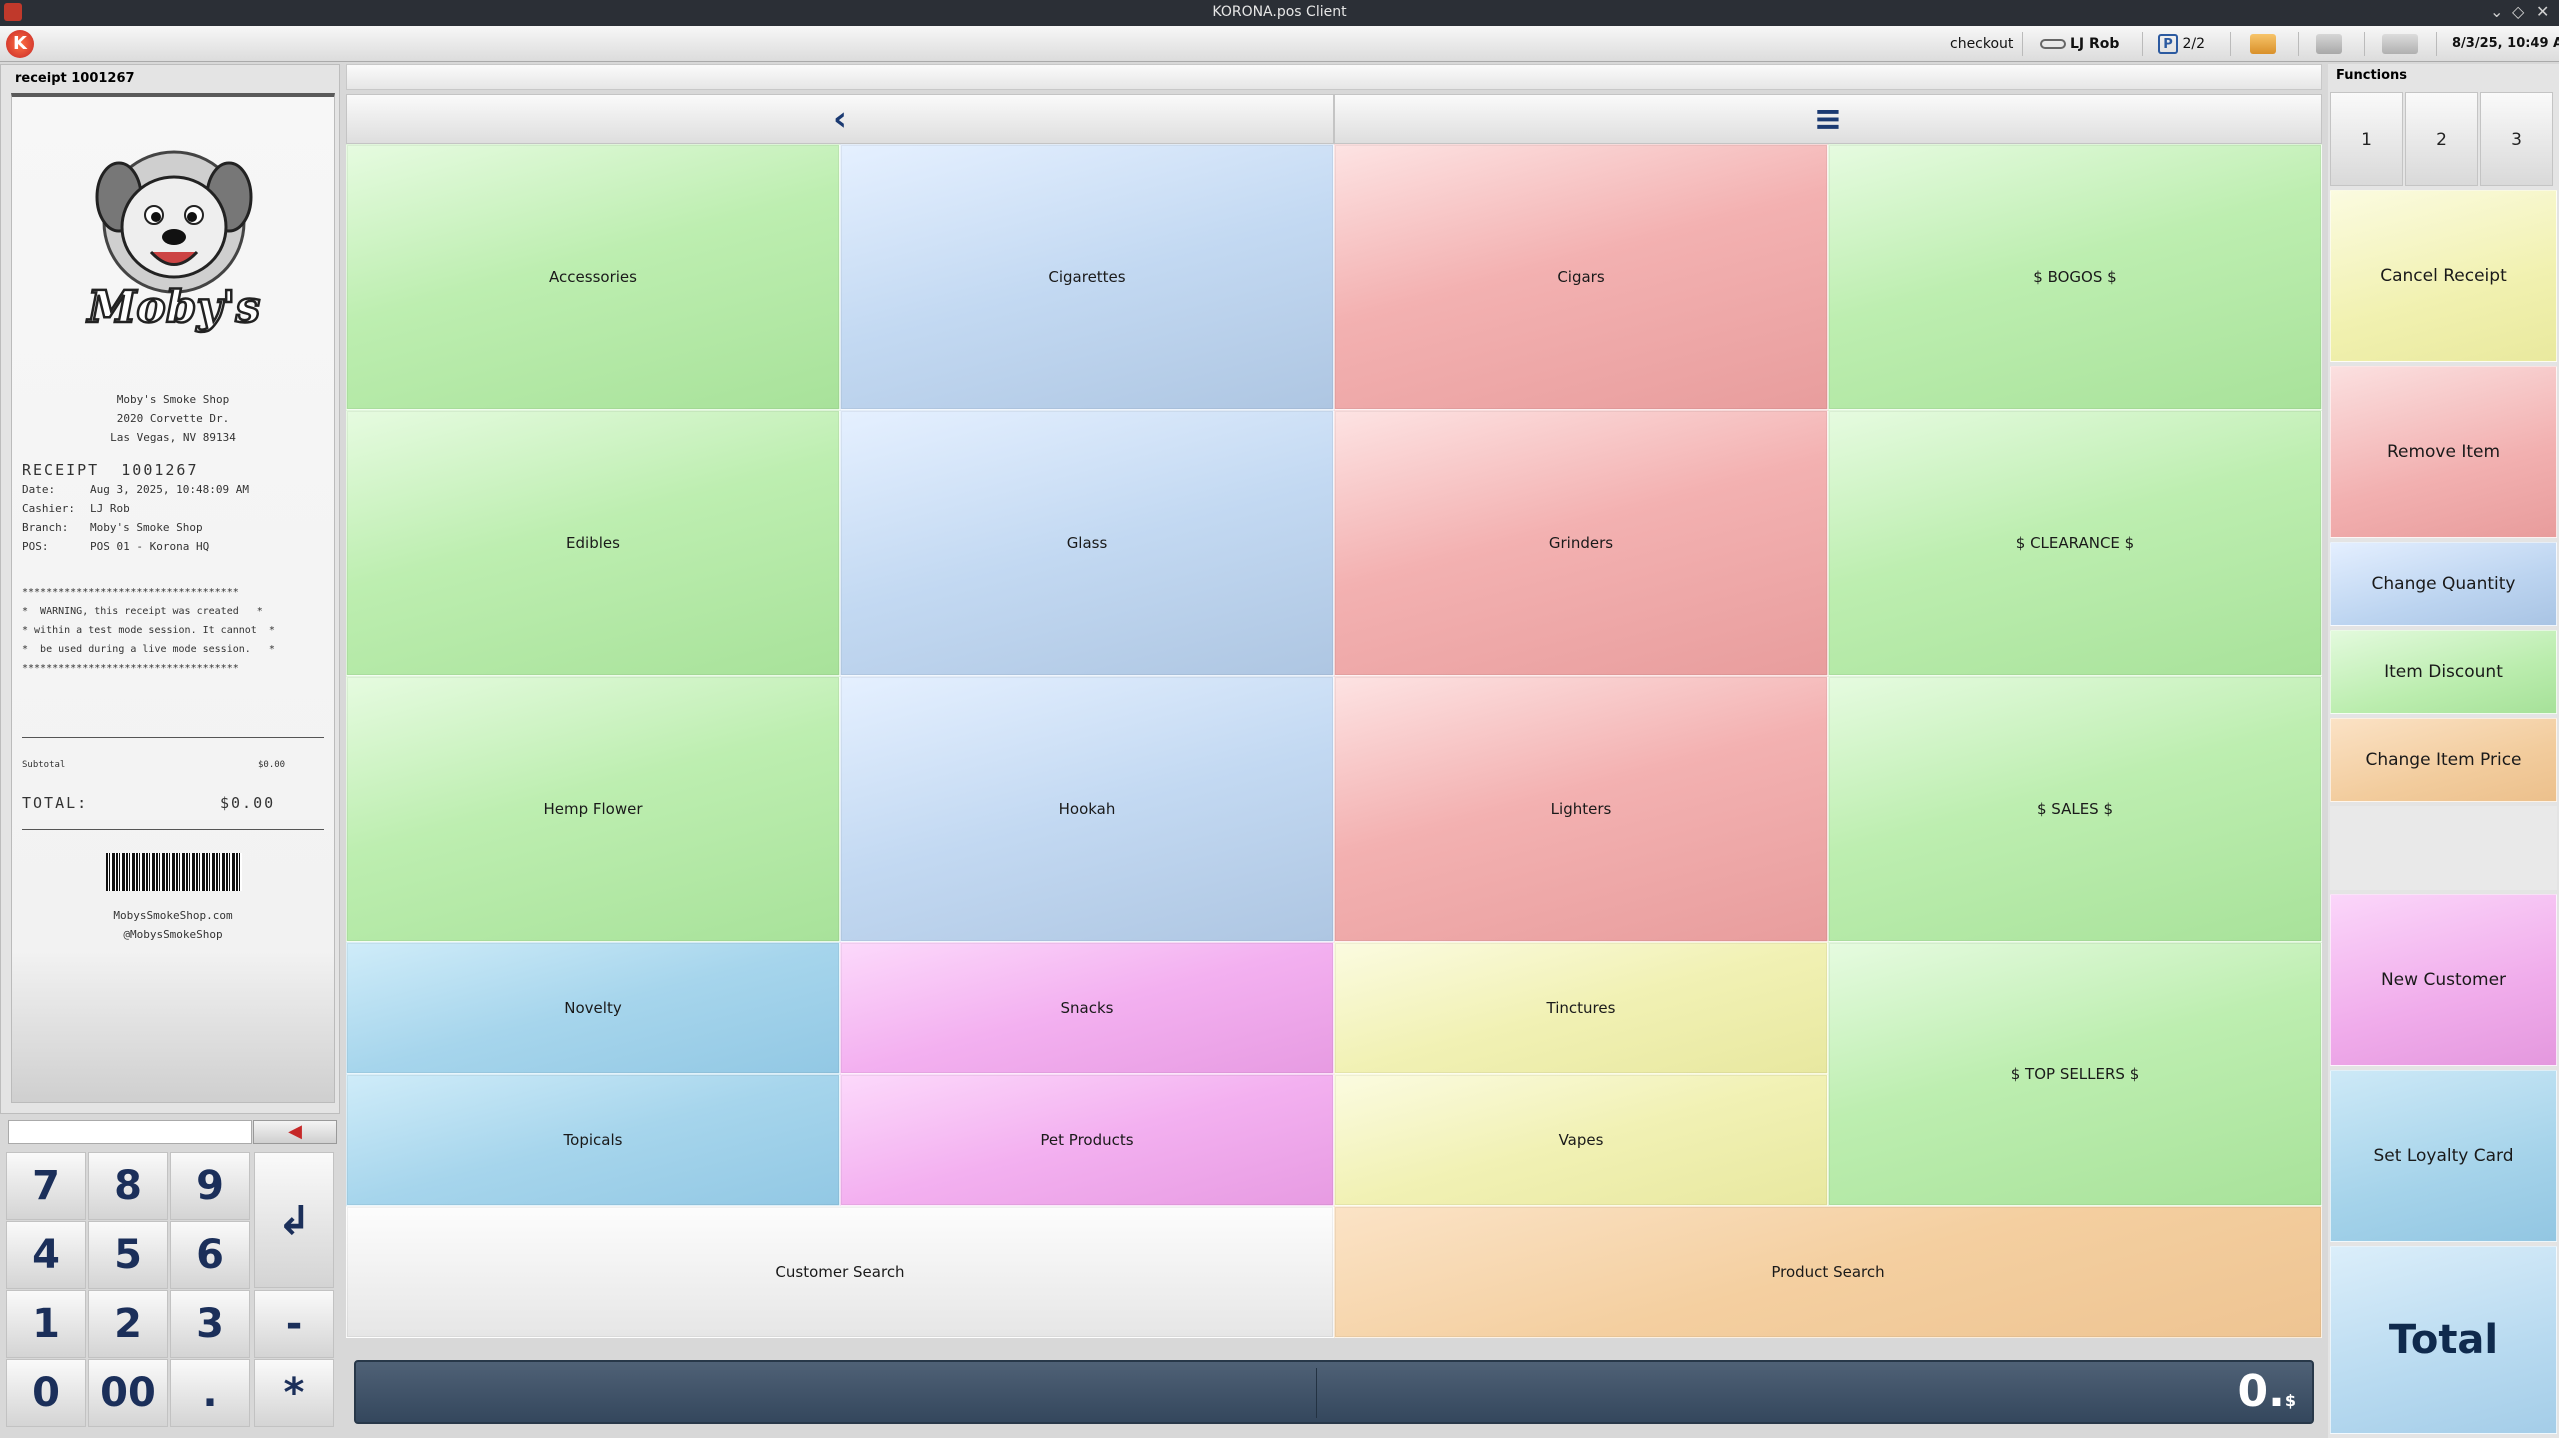 Image resolution: width=2559 pixels, height=1438 pixels. I want to click on category-snacks: Snacks, so click(1087, 1008).